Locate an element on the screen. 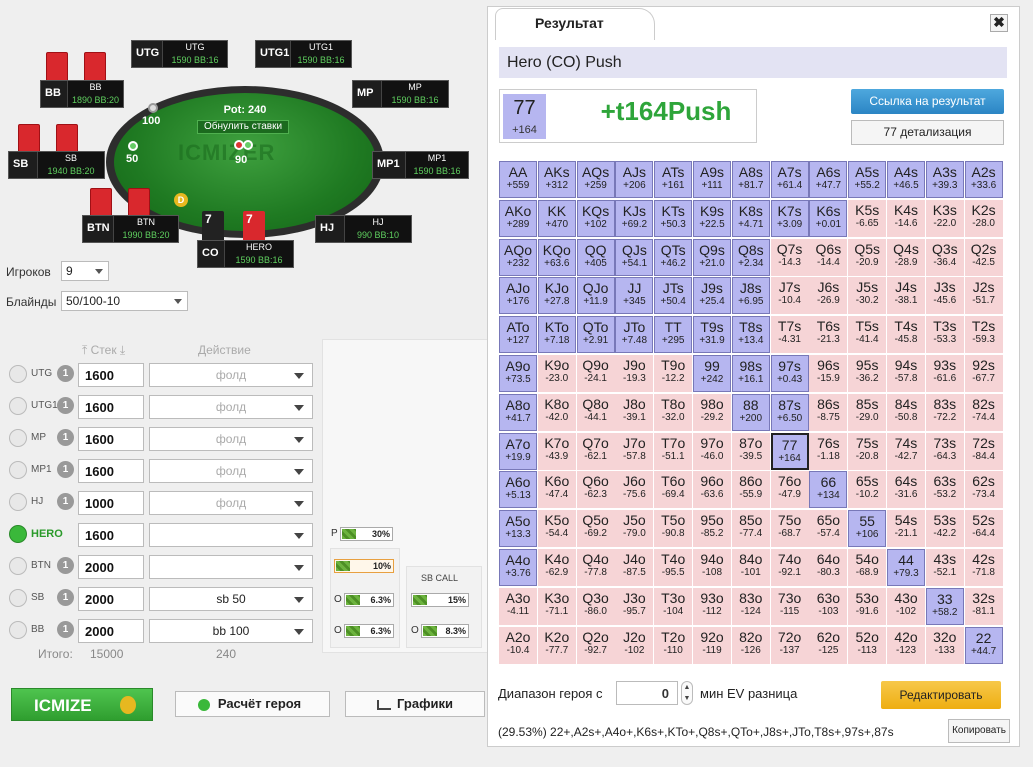  seat-utg: UTG UTG 1590 BB:16 is located at coordinates (179, 54).